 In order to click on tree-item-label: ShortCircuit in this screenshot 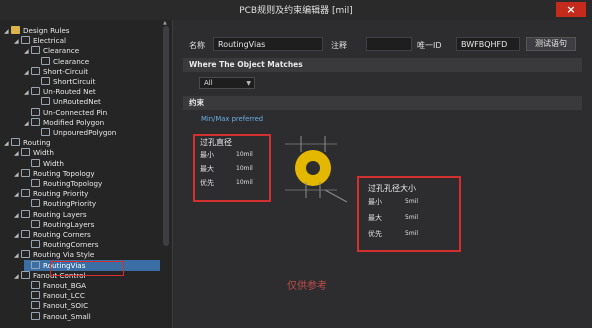, I will do `click(74, 81)`.